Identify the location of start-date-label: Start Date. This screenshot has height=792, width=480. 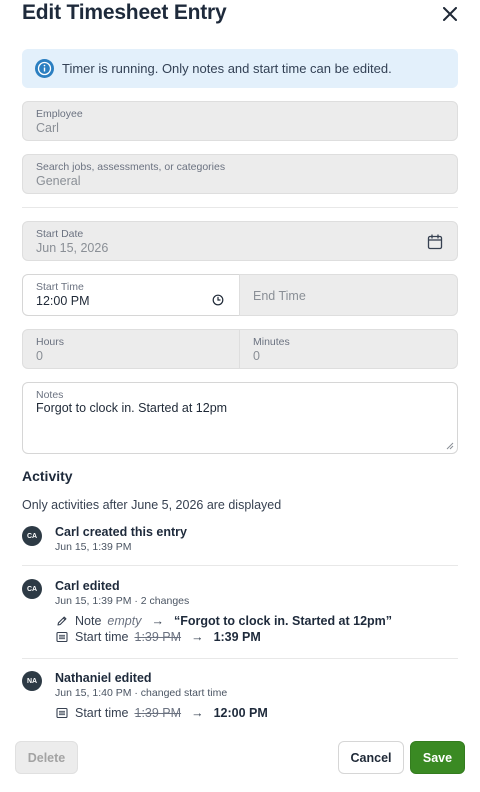
(60, 234).